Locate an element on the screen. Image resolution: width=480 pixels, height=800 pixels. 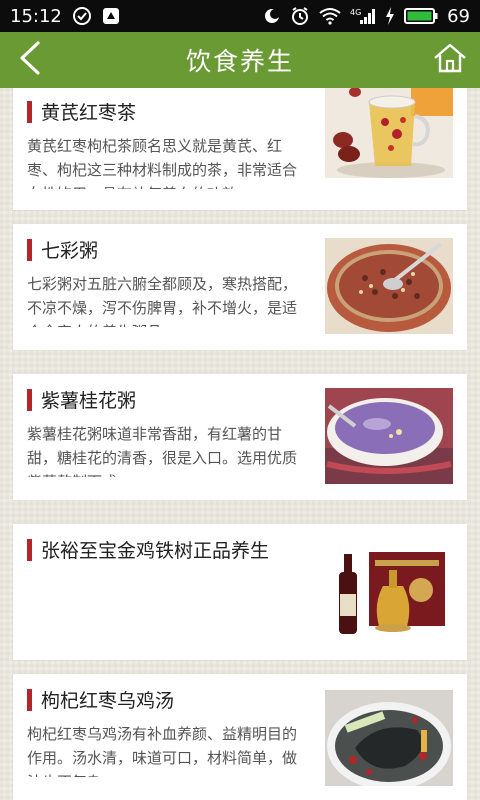
alarm-clock-icon is located at coordinates (300, 16).